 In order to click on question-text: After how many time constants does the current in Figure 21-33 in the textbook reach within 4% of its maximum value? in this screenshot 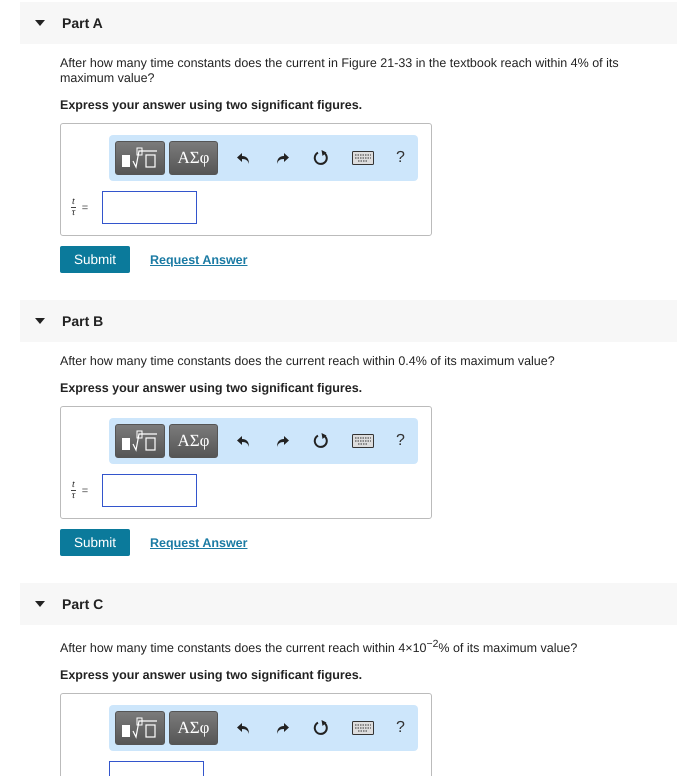, I will do `click(340, 71)`.